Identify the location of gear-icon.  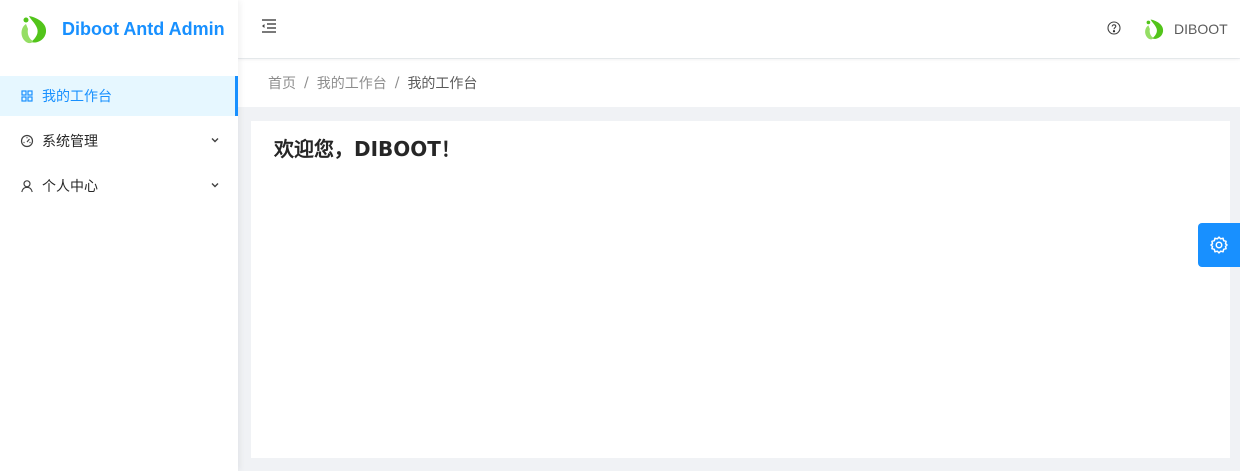
(1219, 245).